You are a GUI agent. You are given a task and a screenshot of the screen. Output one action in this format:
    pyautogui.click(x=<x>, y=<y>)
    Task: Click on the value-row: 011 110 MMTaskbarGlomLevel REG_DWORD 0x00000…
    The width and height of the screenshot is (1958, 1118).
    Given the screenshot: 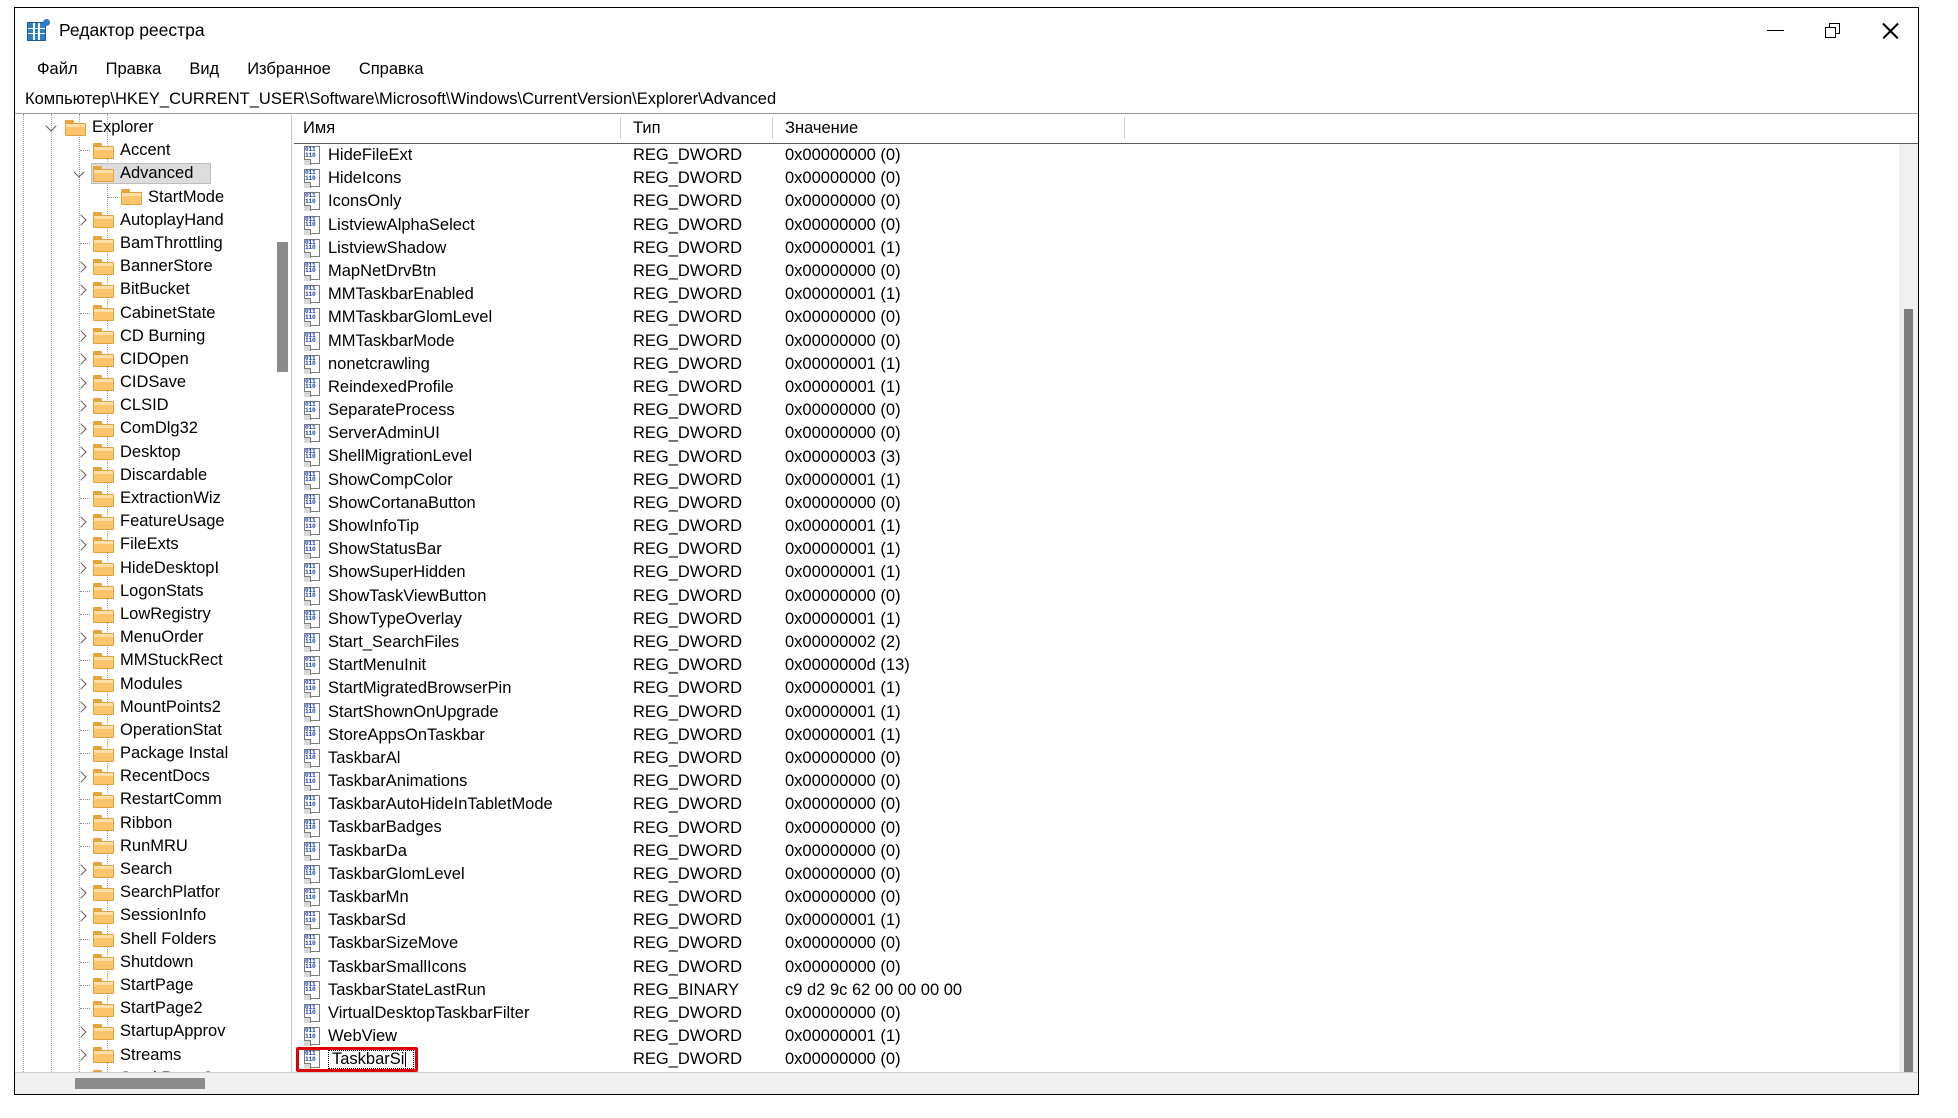 What is the action you would take?
    pyautogui.click(x=1106, y=317)
    